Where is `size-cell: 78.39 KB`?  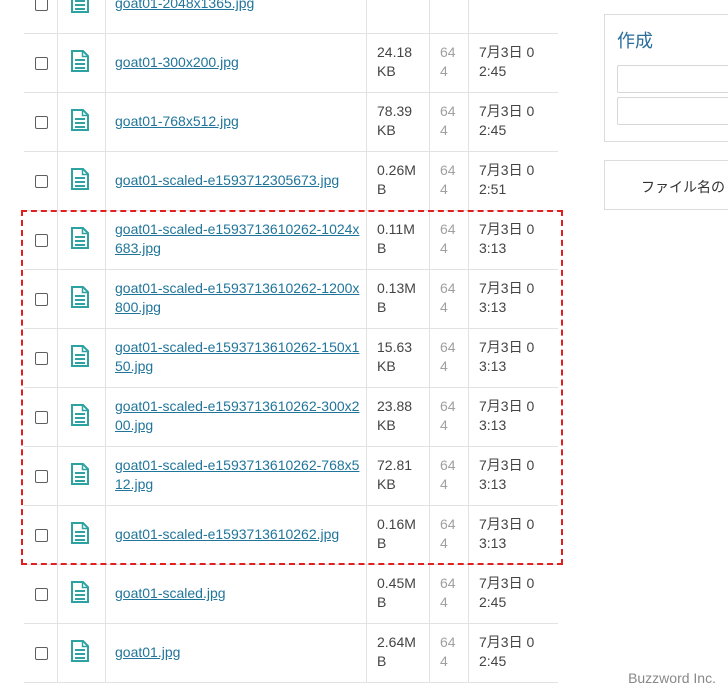 size-cell: 78.39 KB is located at coordinates (398, 122).